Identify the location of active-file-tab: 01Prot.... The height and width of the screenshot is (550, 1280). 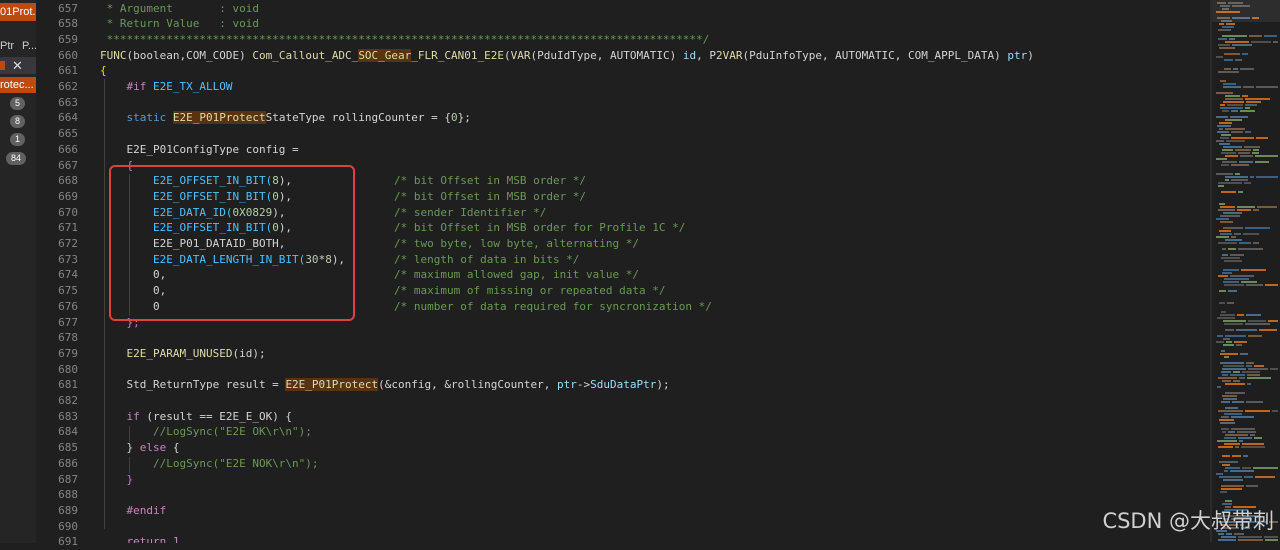
(18, 12).